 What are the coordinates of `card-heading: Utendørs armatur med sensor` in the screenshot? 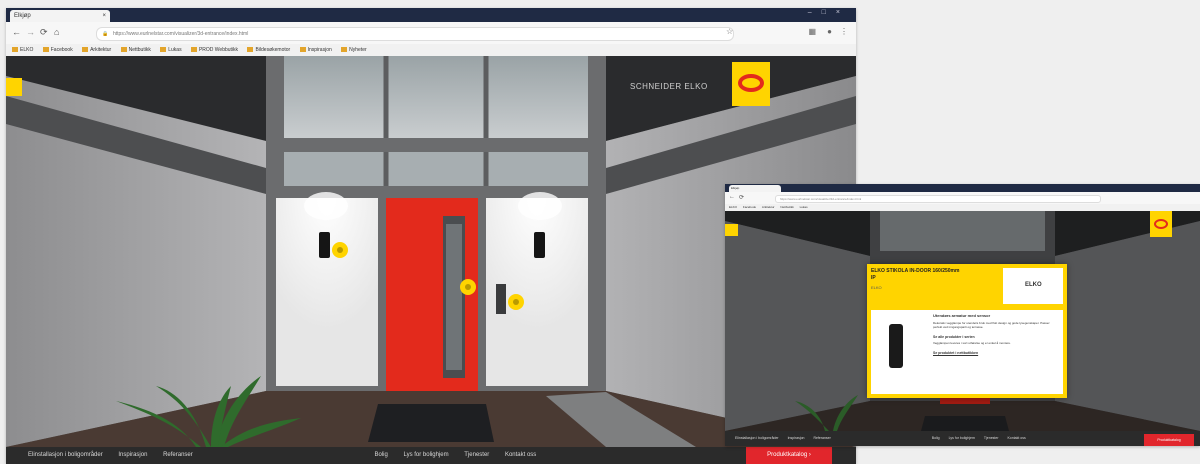 It's located at (962, 315).